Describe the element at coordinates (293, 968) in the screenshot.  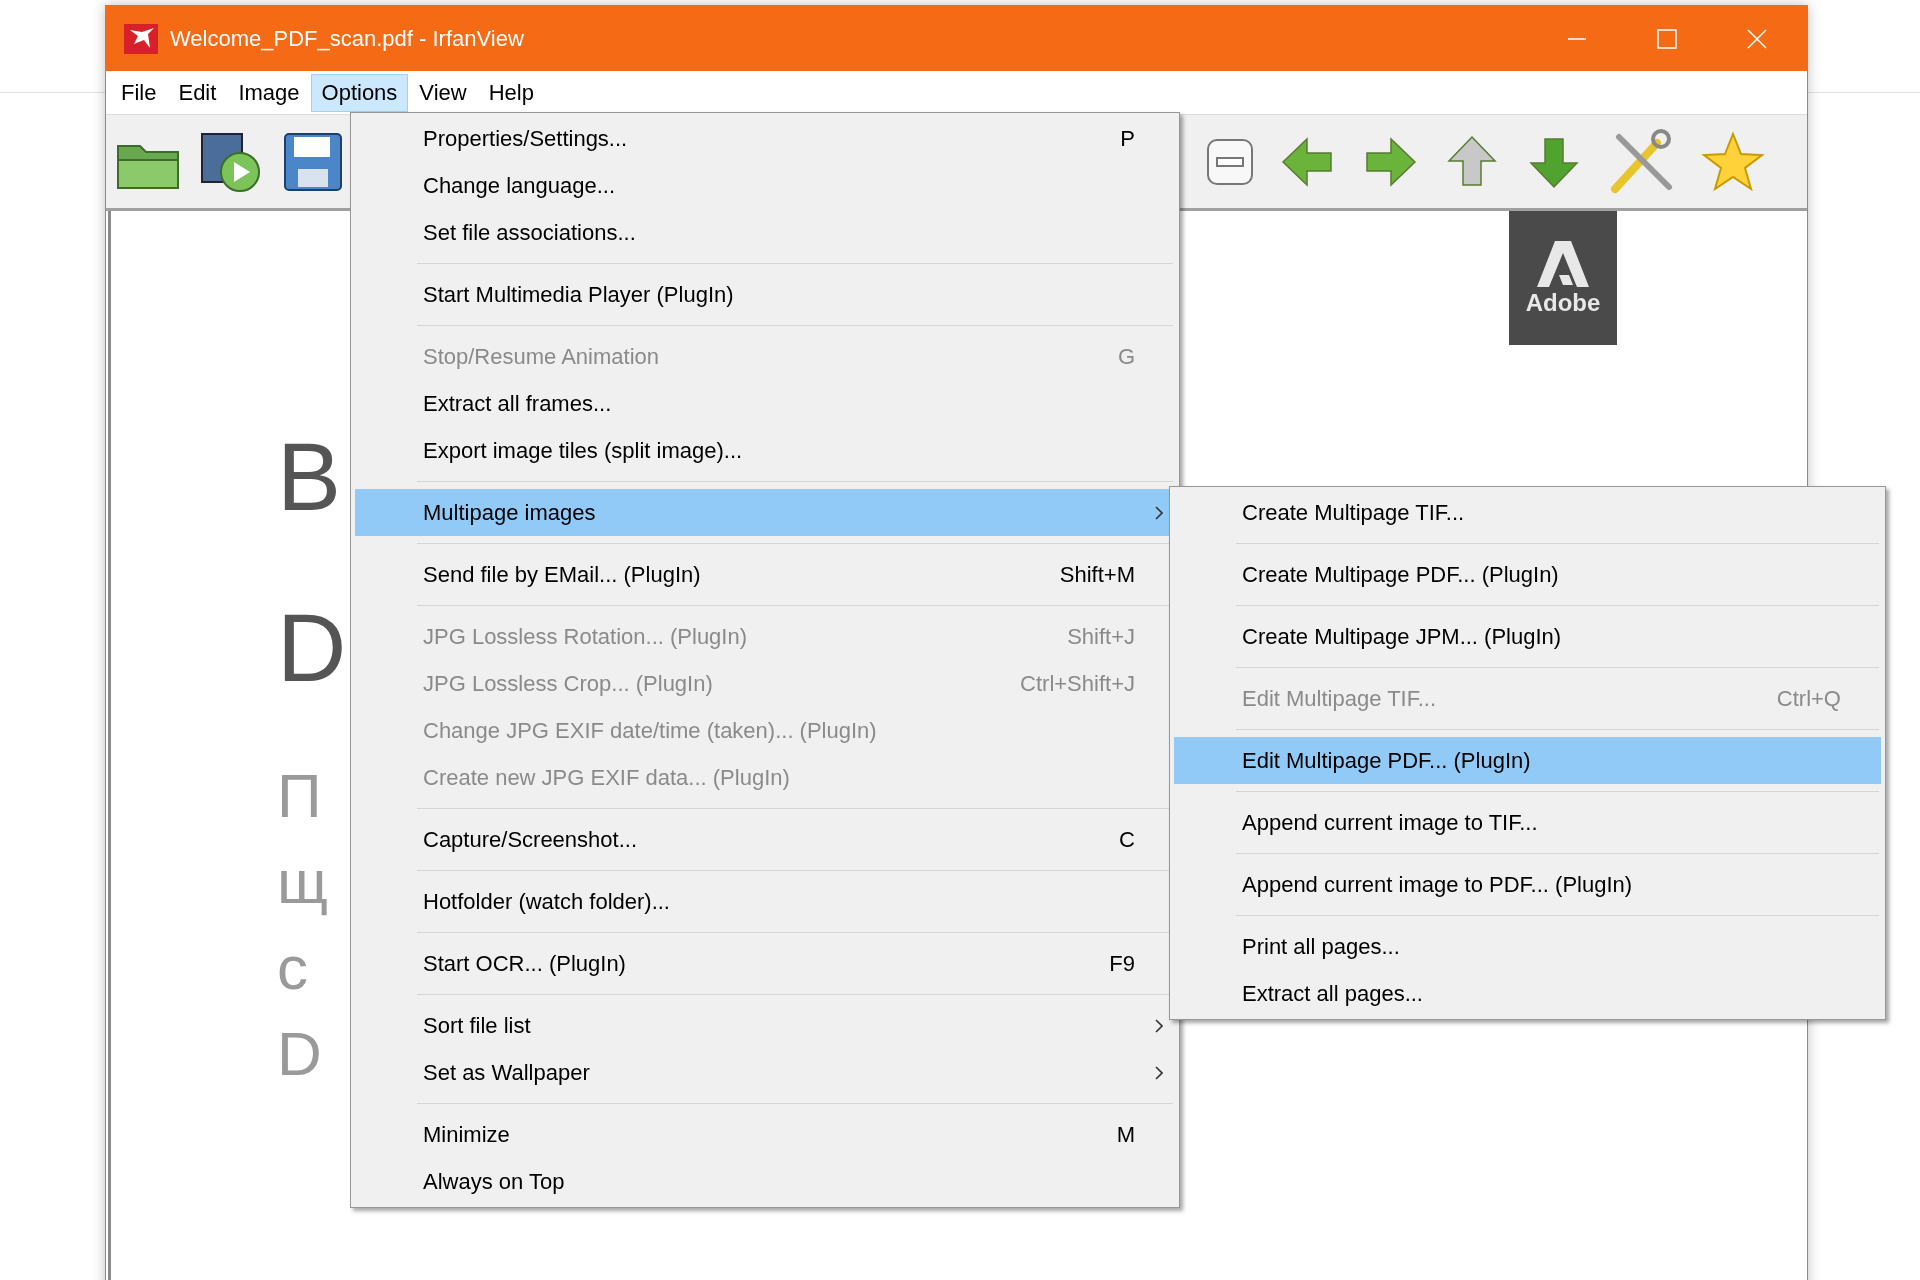
I see `document-body-text: с` at that location.